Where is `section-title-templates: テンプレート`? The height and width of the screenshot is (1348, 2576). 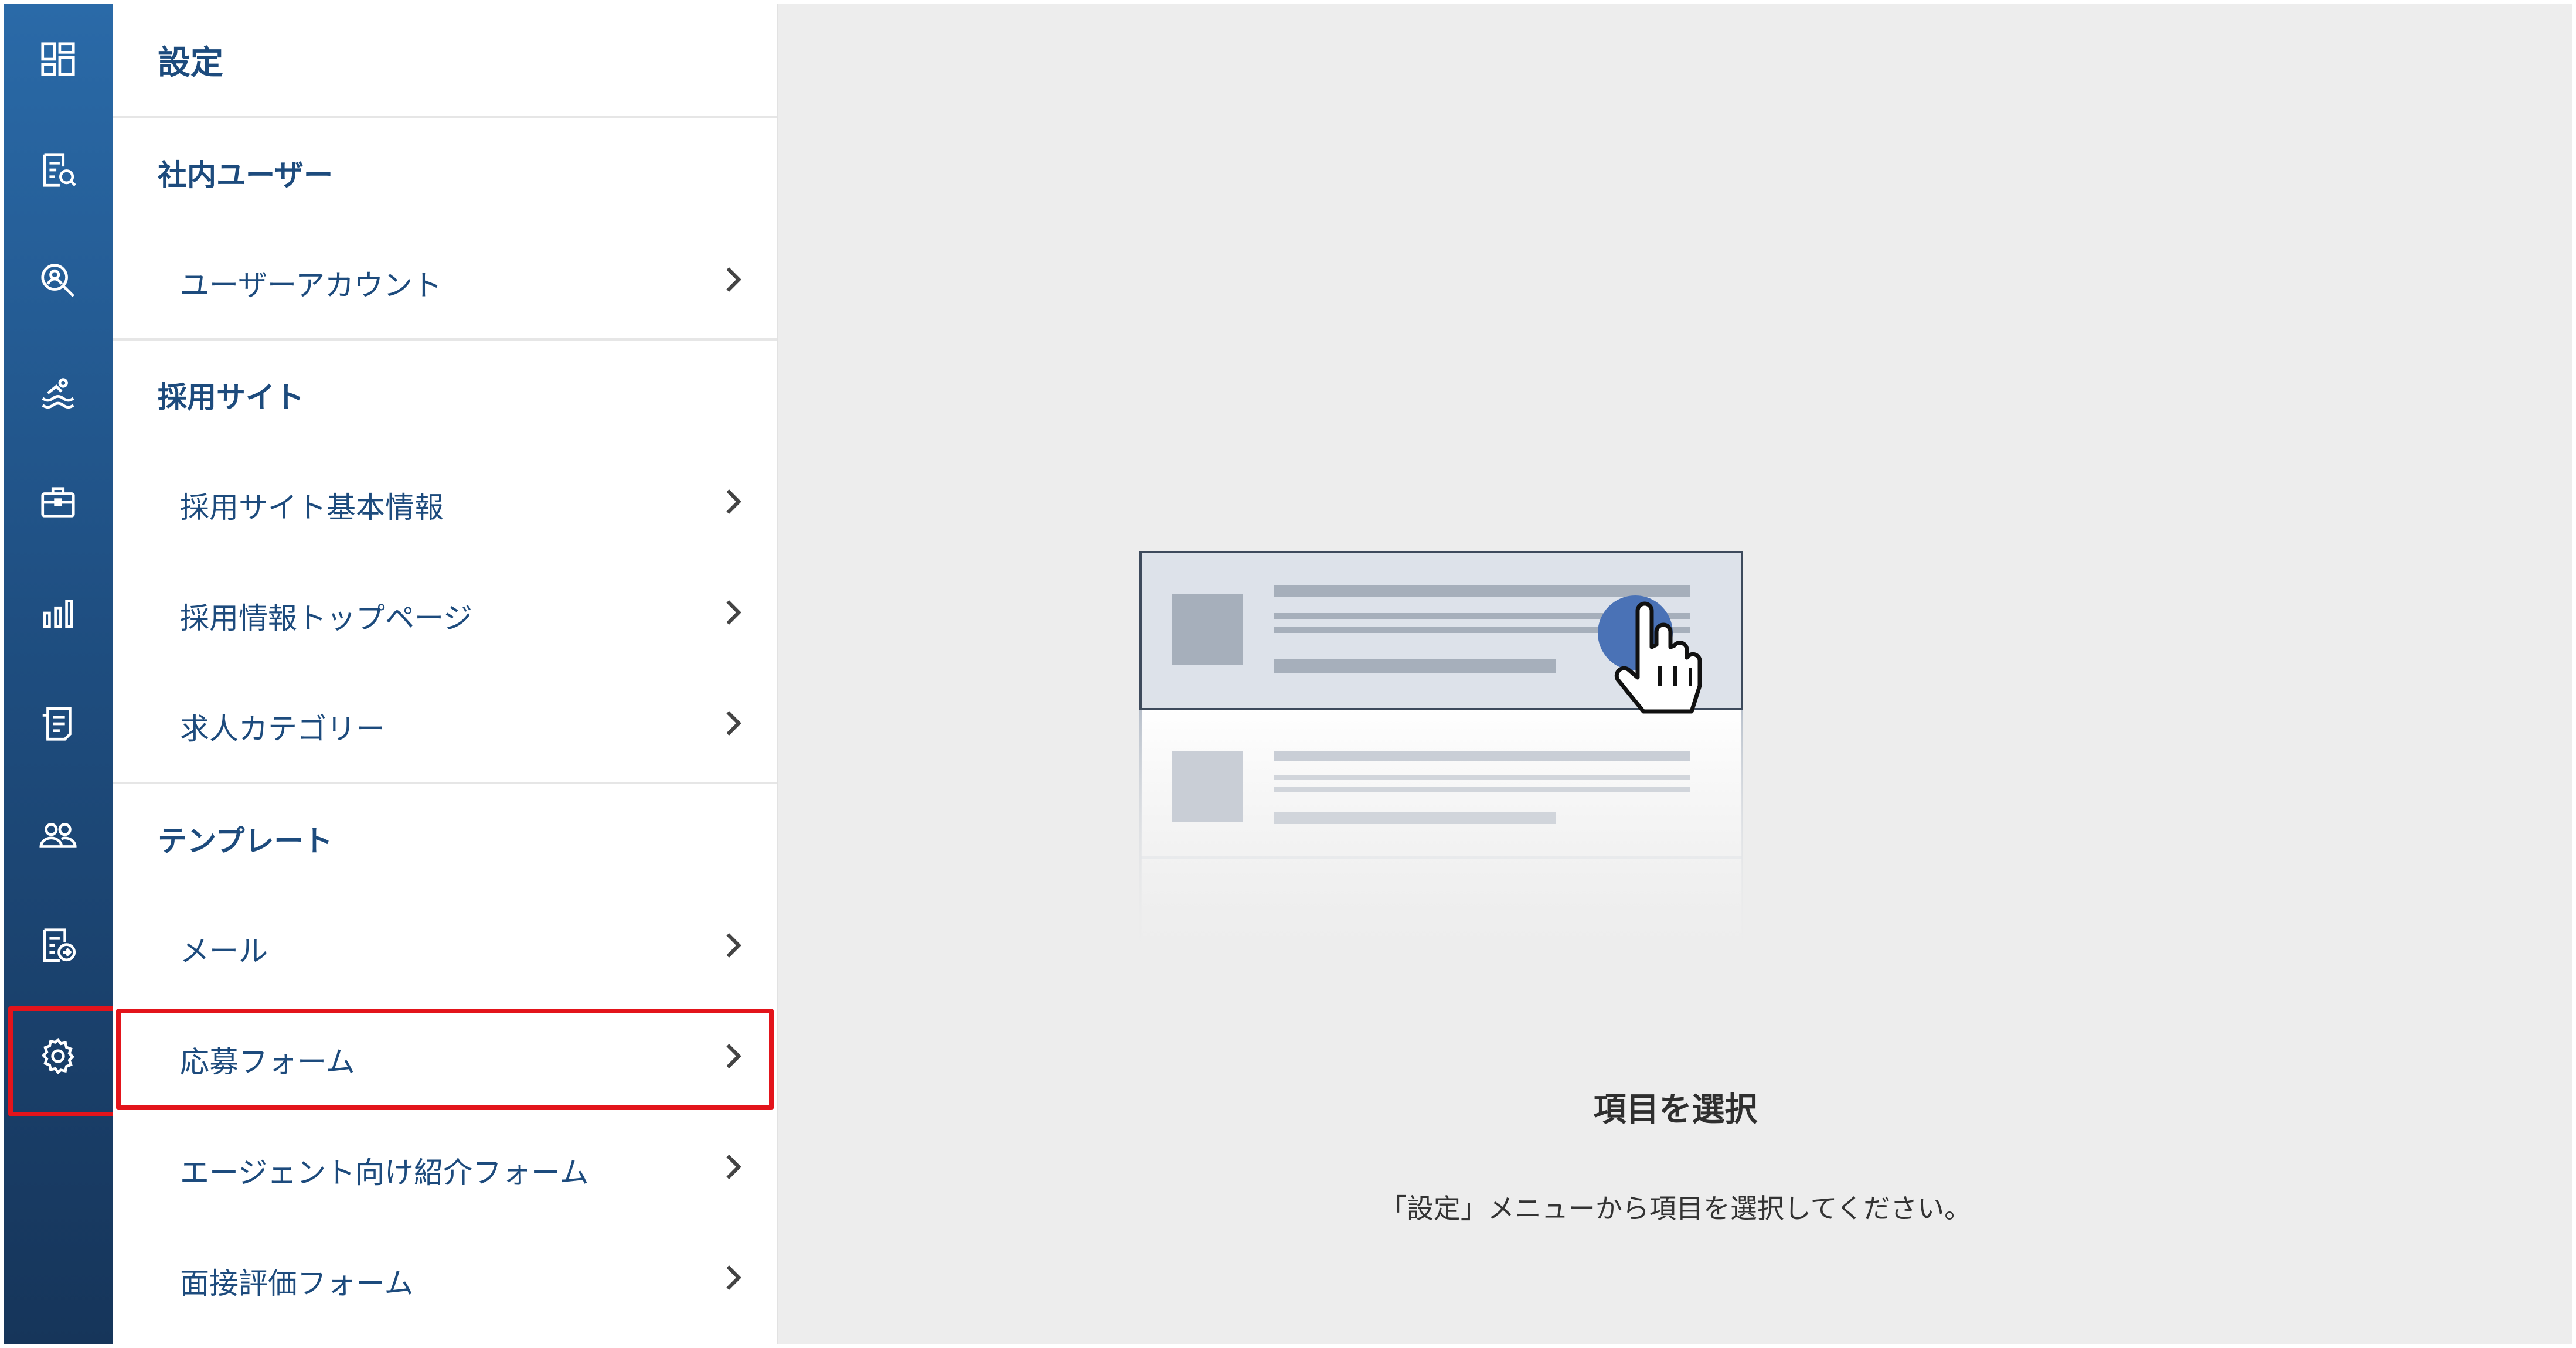
section-title-templates: テンプレート is located at coordinates (245, 841).